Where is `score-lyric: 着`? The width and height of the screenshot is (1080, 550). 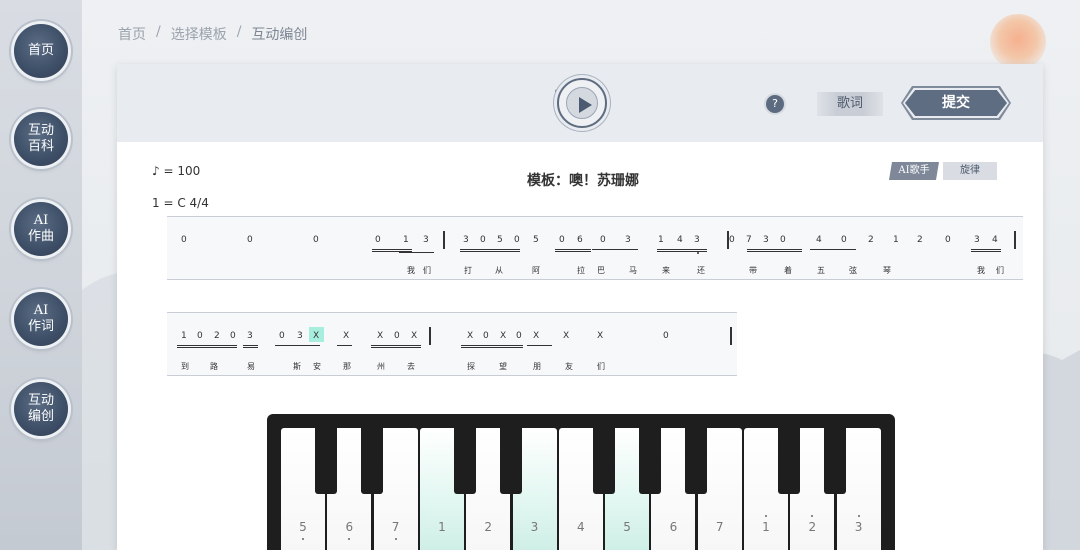
score-lyric: 着 is located at coordinates (788, 270).